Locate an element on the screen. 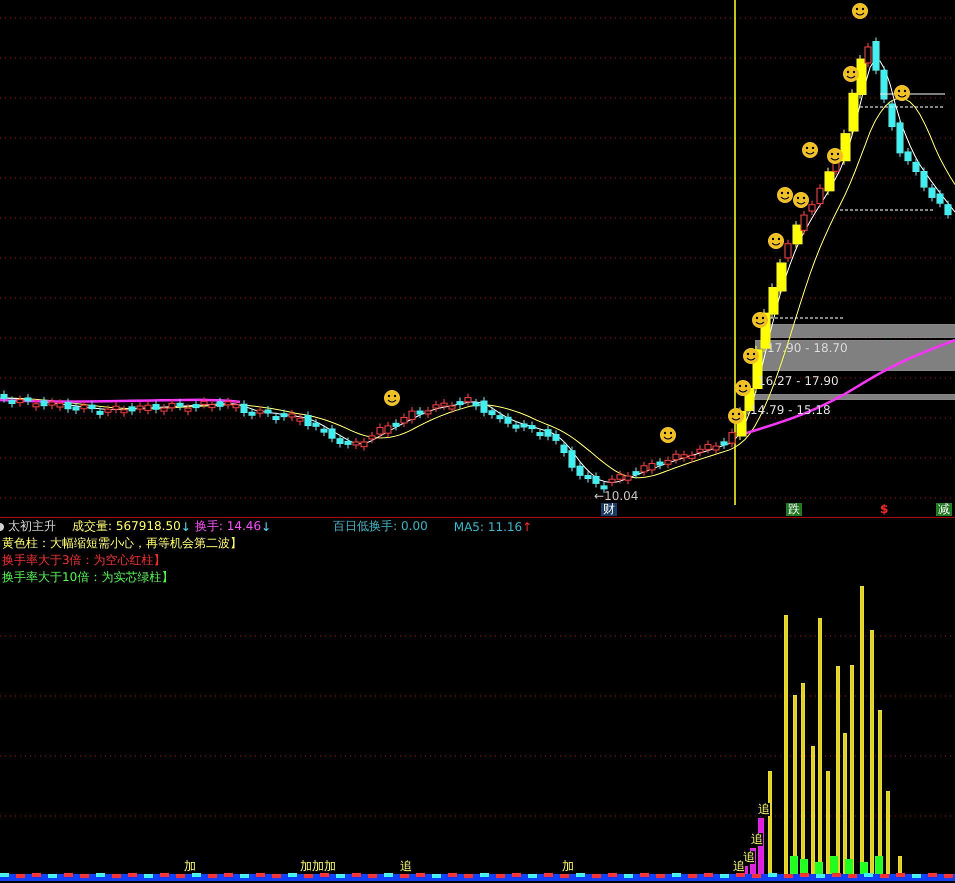  legend-text: 换手率大于3倍：为空心红柱】 is located at coordinates (84, 560).